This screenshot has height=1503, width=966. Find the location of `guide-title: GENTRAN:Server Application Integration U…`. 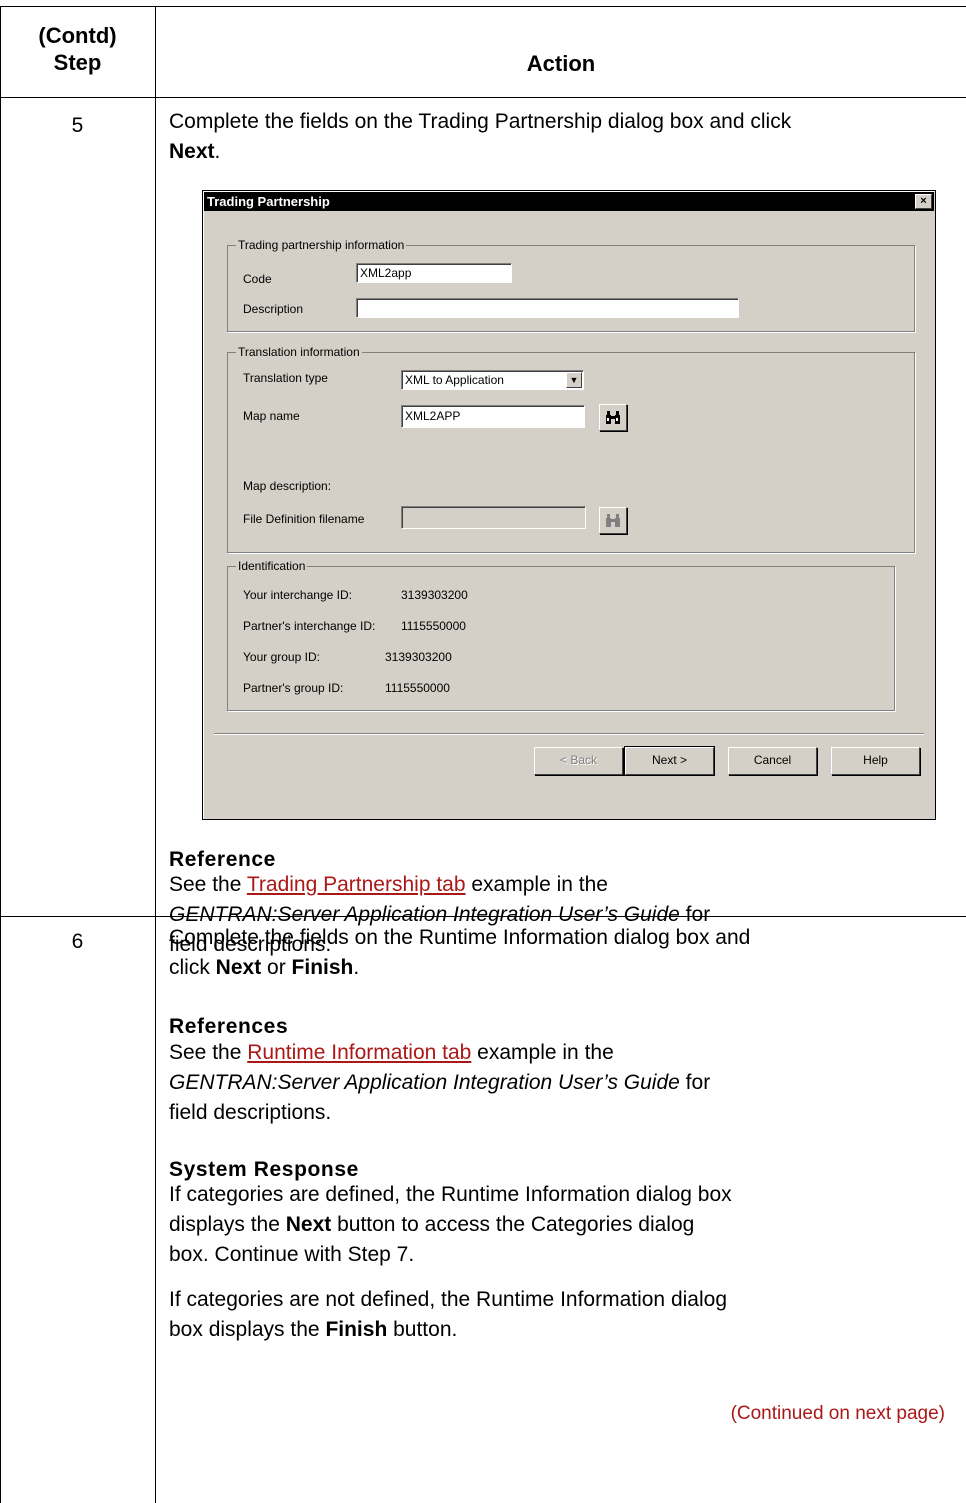

guide-title: GENTRAN:Server Application Integration U… is located at coordinates (424, 1082).